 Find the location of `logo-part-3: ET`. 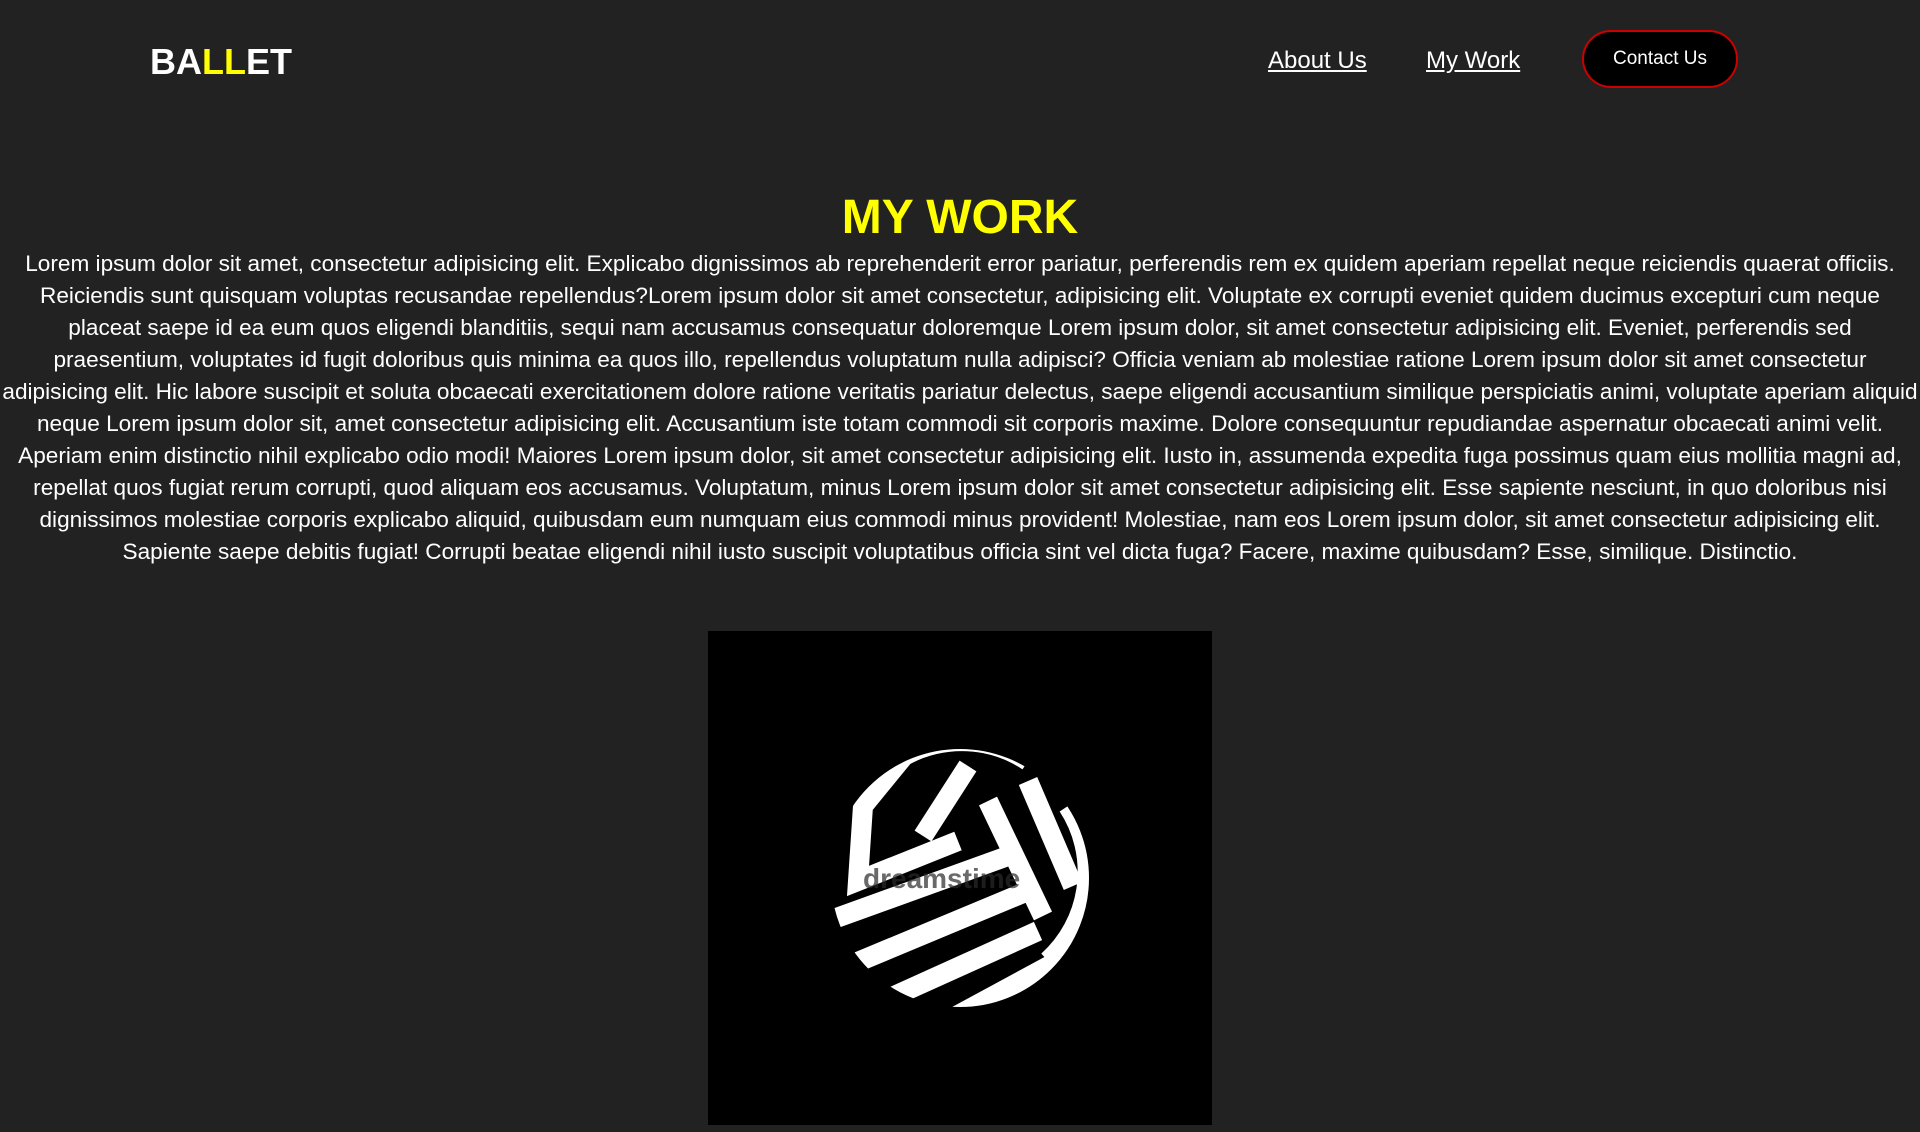

logo-part-3: ET is located at coordinates (268, 61).